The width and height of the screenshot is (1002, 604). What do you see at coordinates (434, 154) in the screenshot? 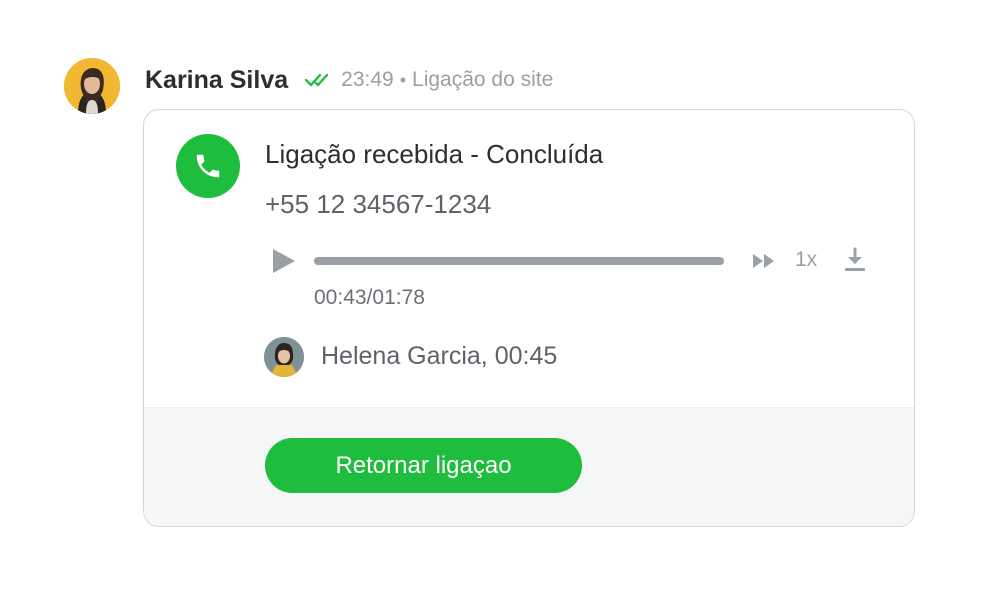
I see `call-title: Ligação recebida - Concluída` at bounding box center [434, 154].